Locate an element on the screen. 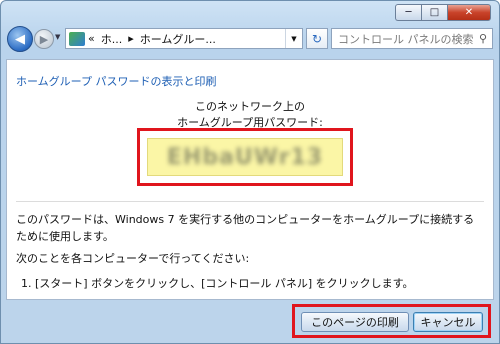  back-button: ◀ is located at coordinates (20, 39).